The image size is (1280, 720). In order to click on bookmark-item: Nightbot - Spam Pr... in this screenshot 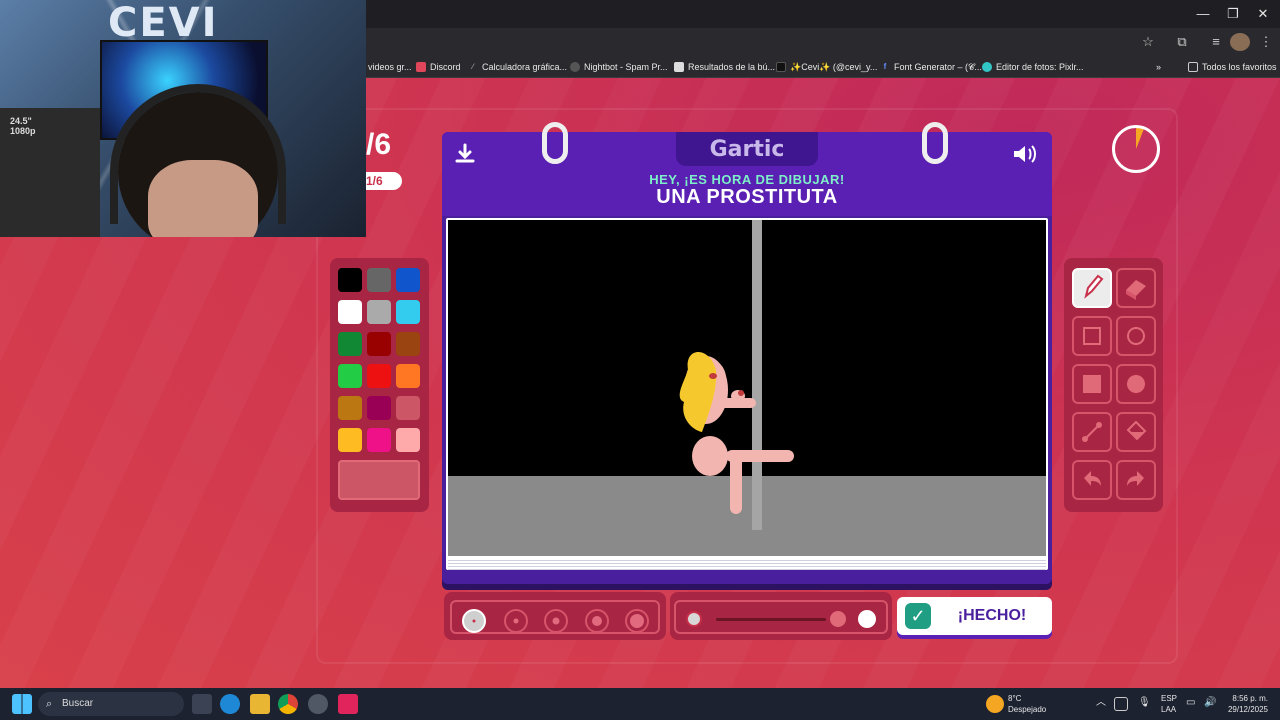, I will do `click(619, 67)`.